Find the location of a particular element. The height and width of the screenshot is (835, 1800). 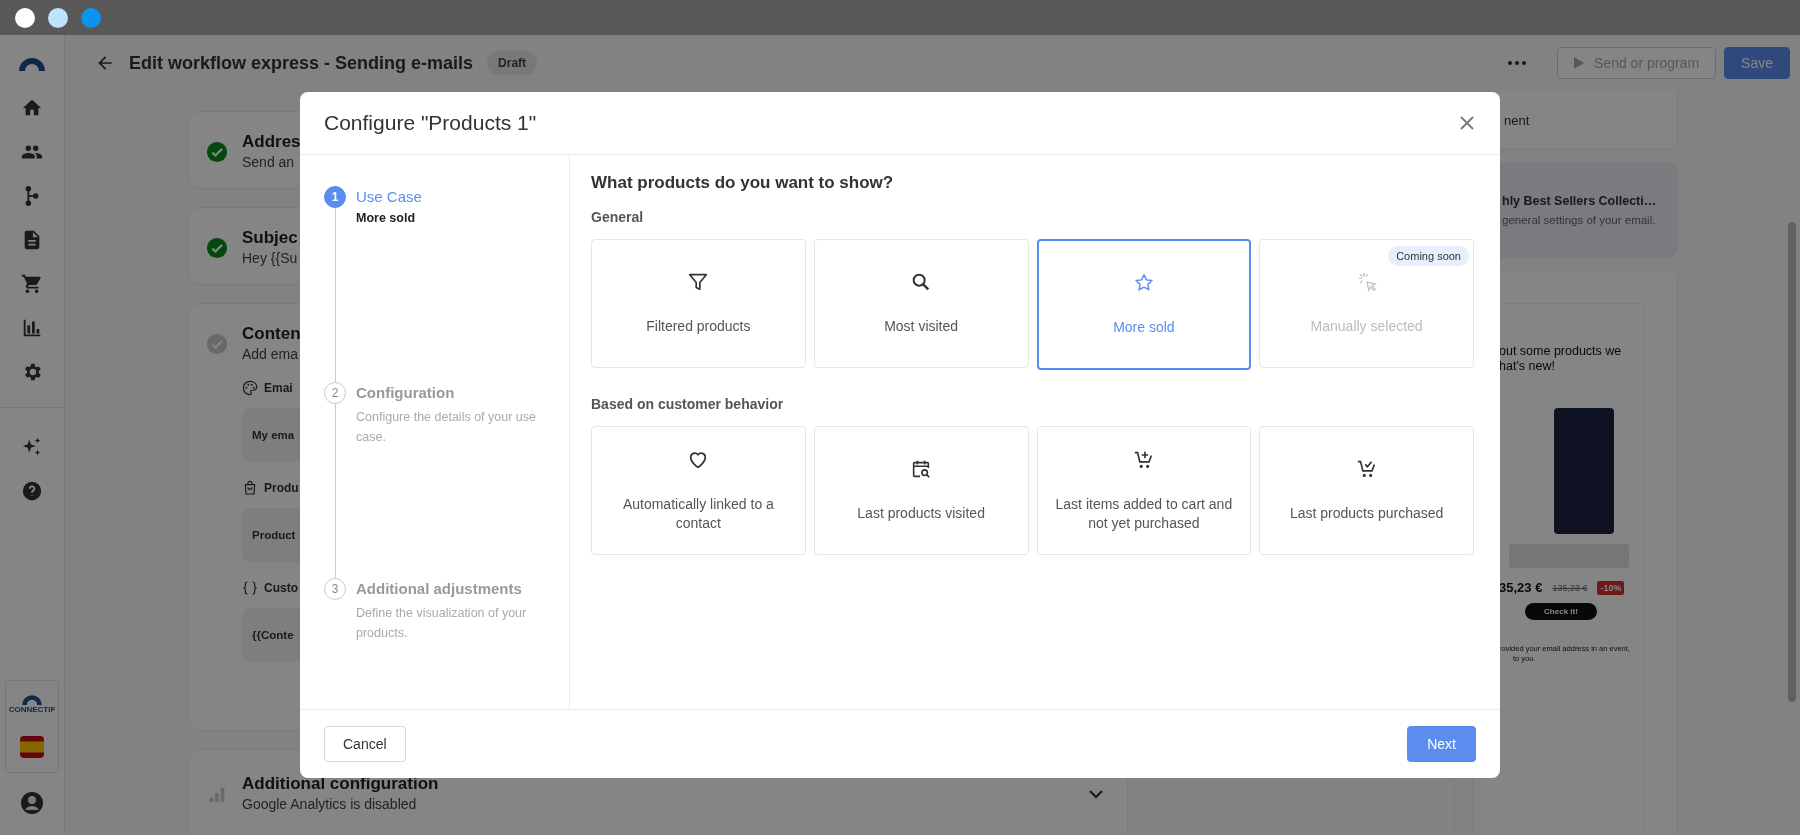

section-title: Additional configuration is located at coordinates (340, 784).